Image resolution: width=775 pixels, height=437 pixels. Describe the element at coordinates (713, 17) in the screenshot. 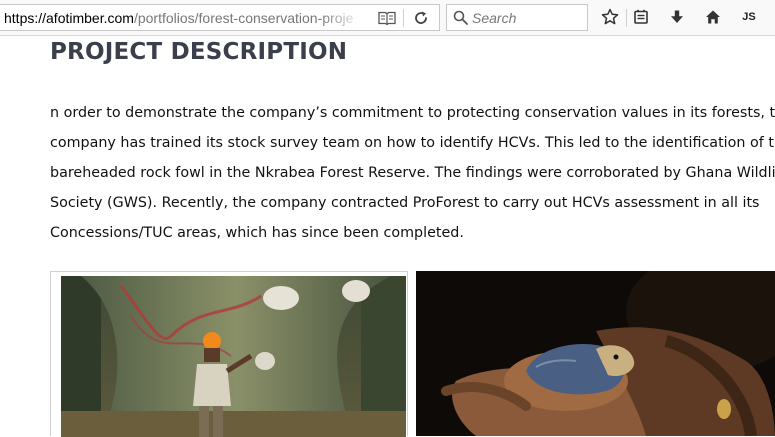

I see `home-icon` at that location.